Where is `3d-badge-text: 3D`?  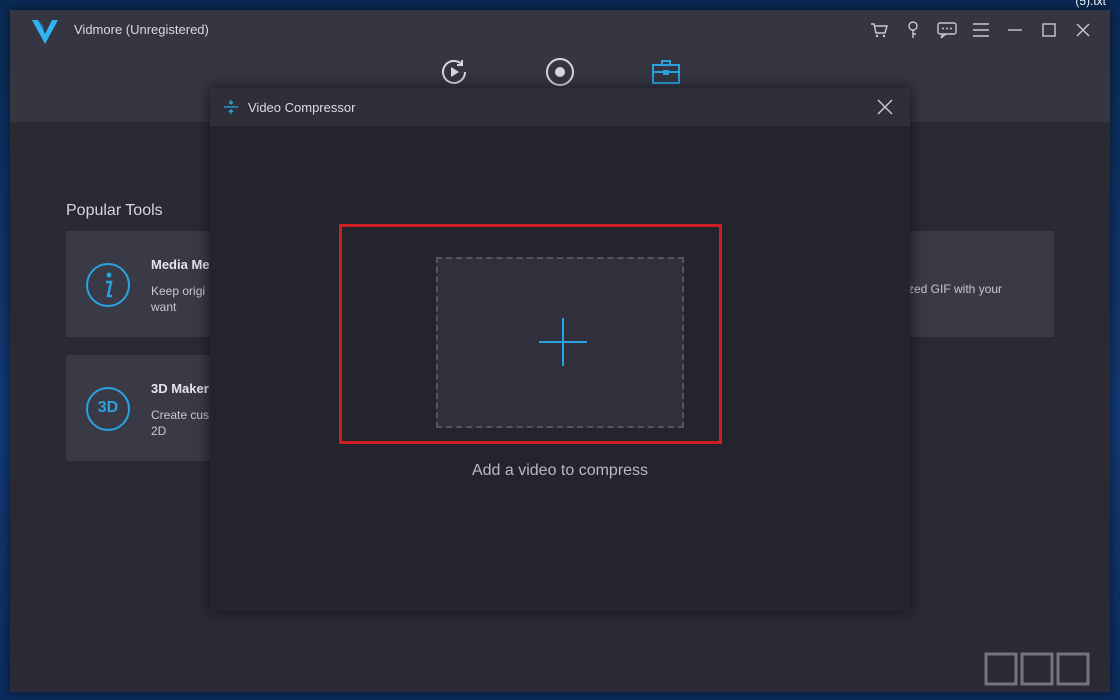
3d-badge-text: 3D is located at coordinates (108, 407).